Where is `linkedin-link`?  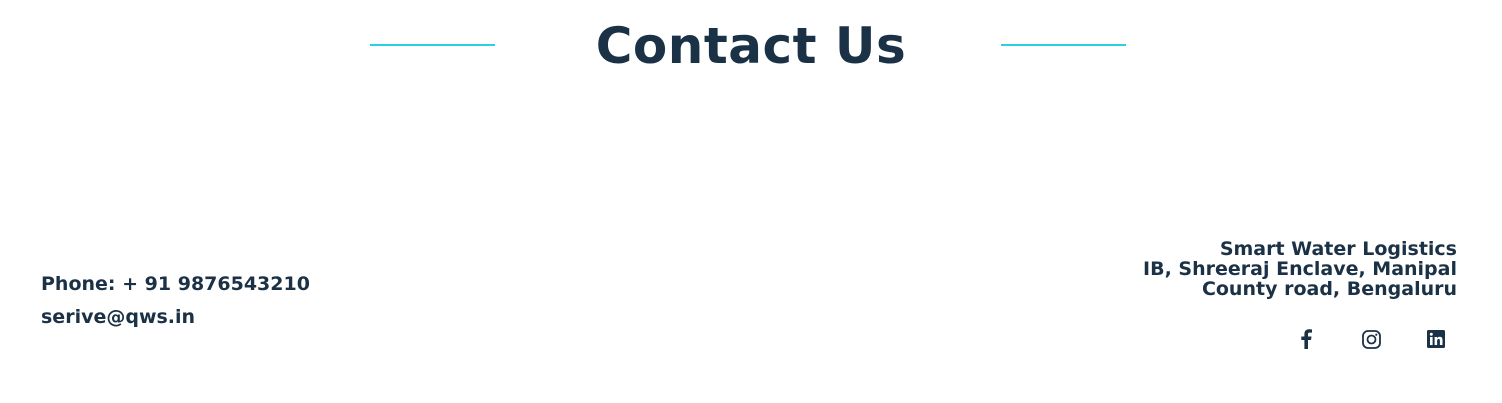
linkedin-link is located at coordinates (1436, 339).